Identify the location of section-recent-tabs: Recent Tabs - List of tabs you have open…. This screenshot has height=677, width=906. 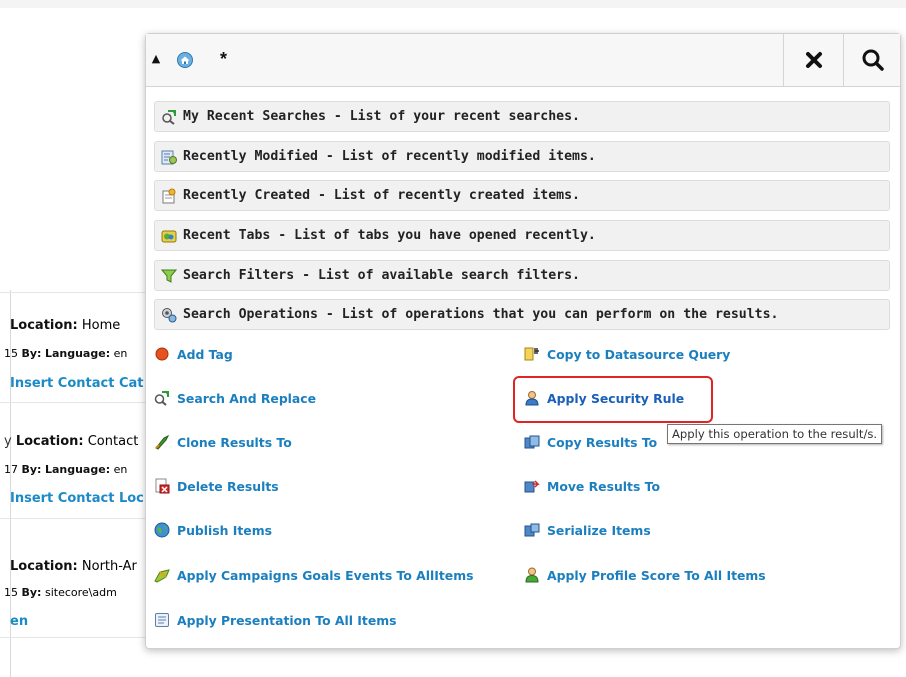
(522, 235).